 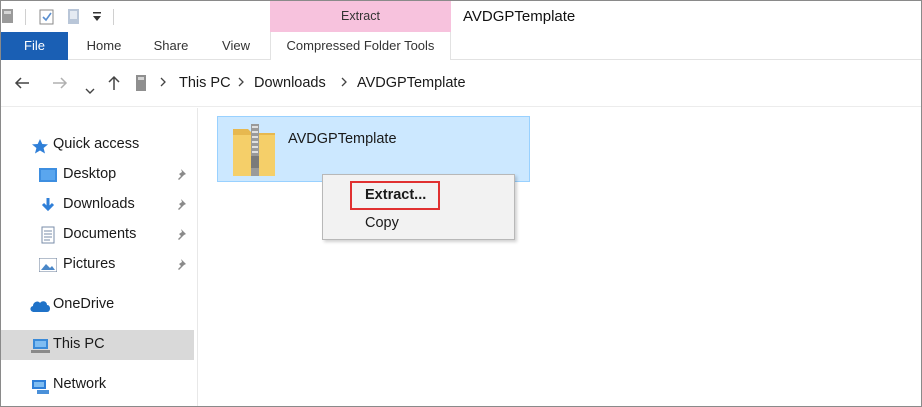 What do you see at coordinates (79, 344) in the screenshot?
I see `sidebar-item-label: This PC` at bounding box center [79, 344].